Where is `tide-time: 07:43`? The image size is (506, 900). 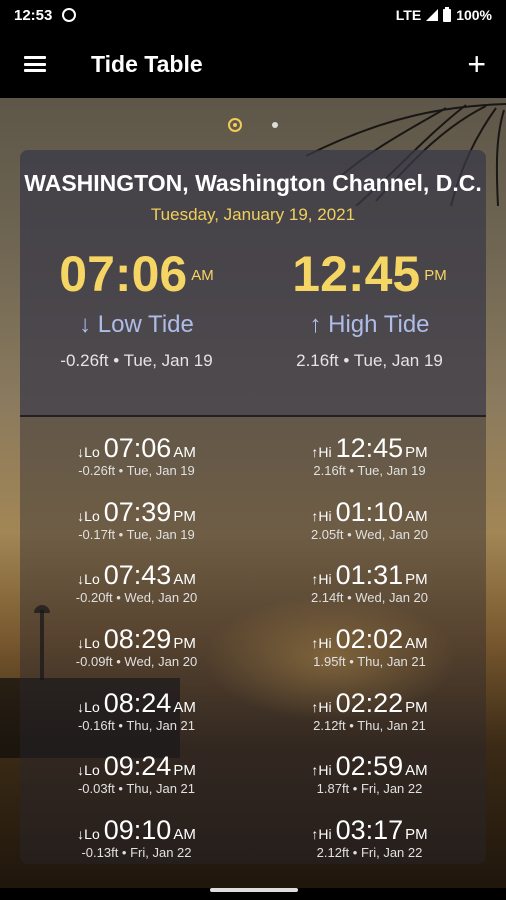
tide-time: 07:43 is located at coordinates (137, 575).